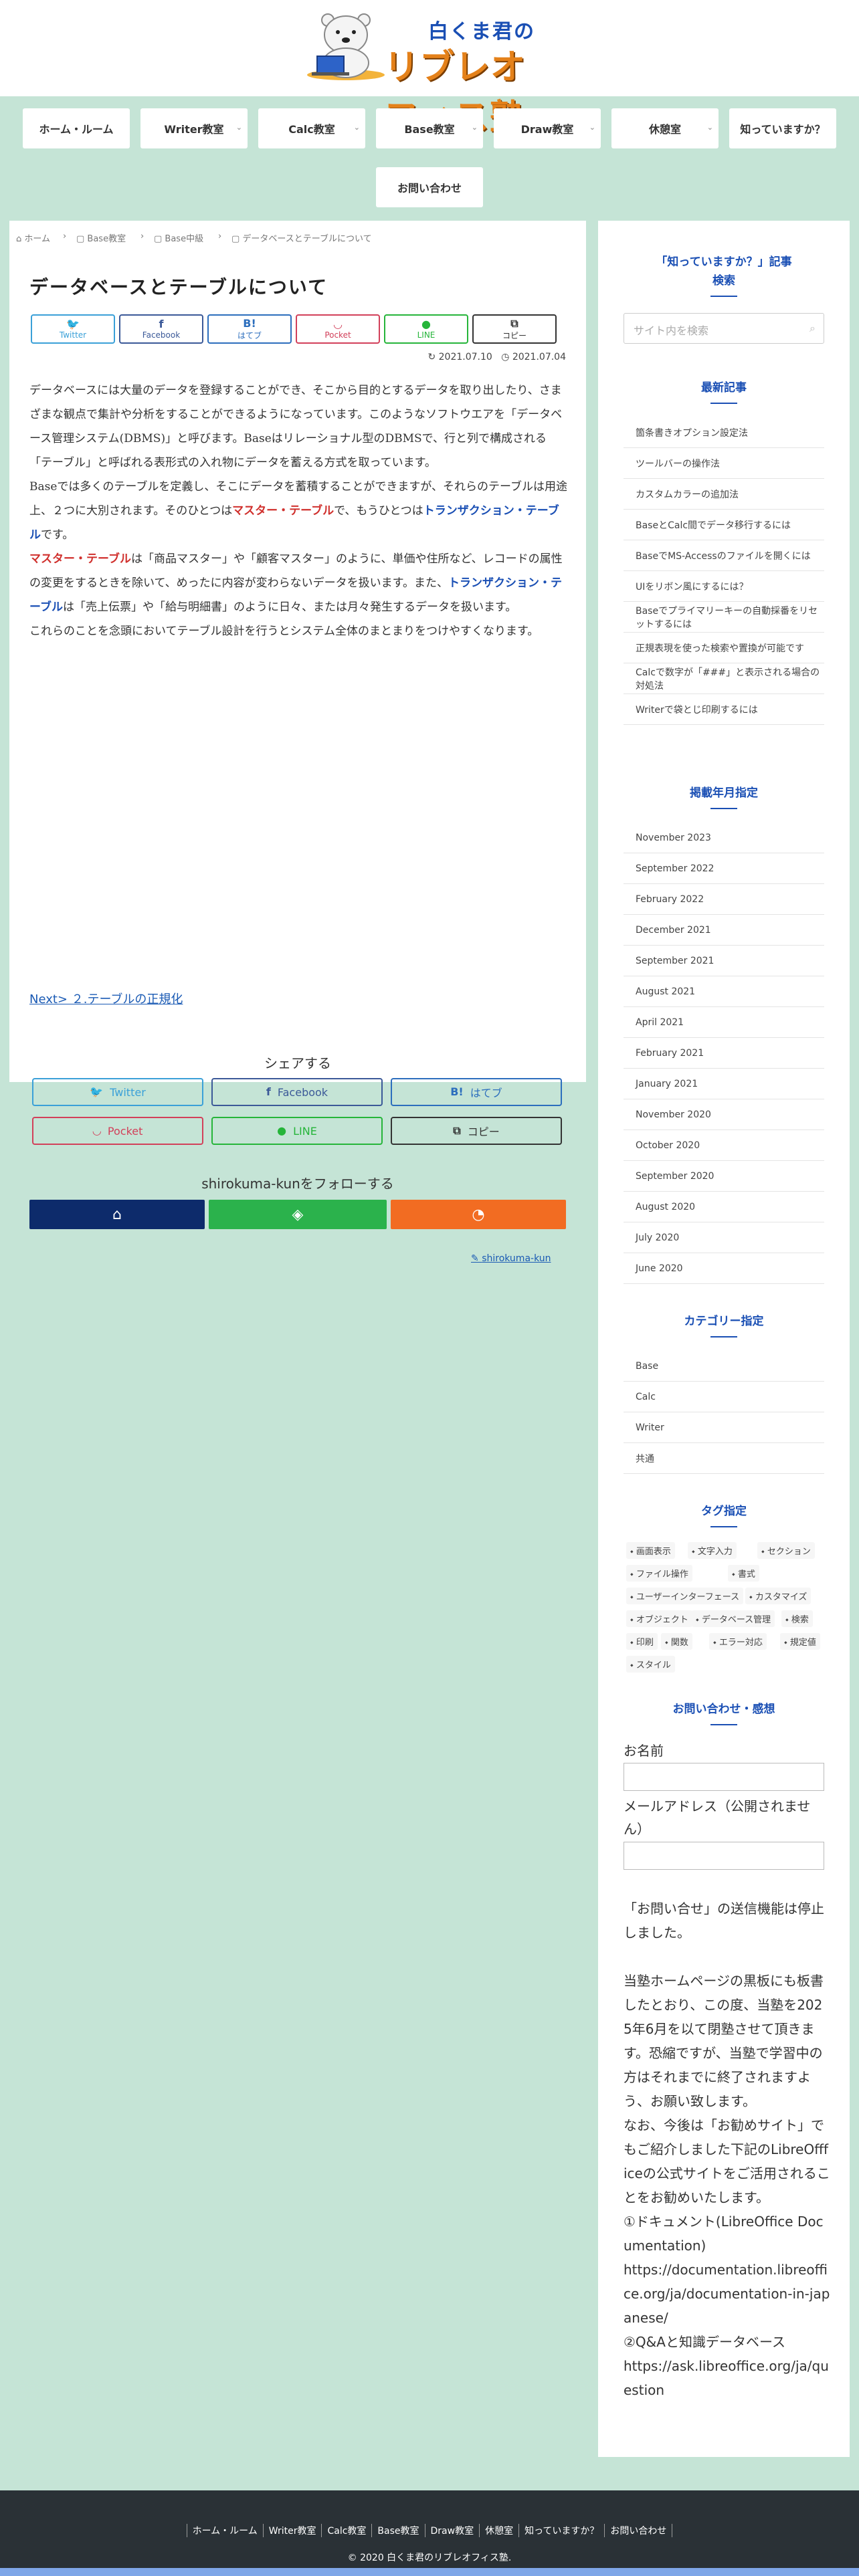  What do you see at coordinates (724, 900) in the screenshot?
I see `archive-link: February 2022` at bounding box center [724, 900].